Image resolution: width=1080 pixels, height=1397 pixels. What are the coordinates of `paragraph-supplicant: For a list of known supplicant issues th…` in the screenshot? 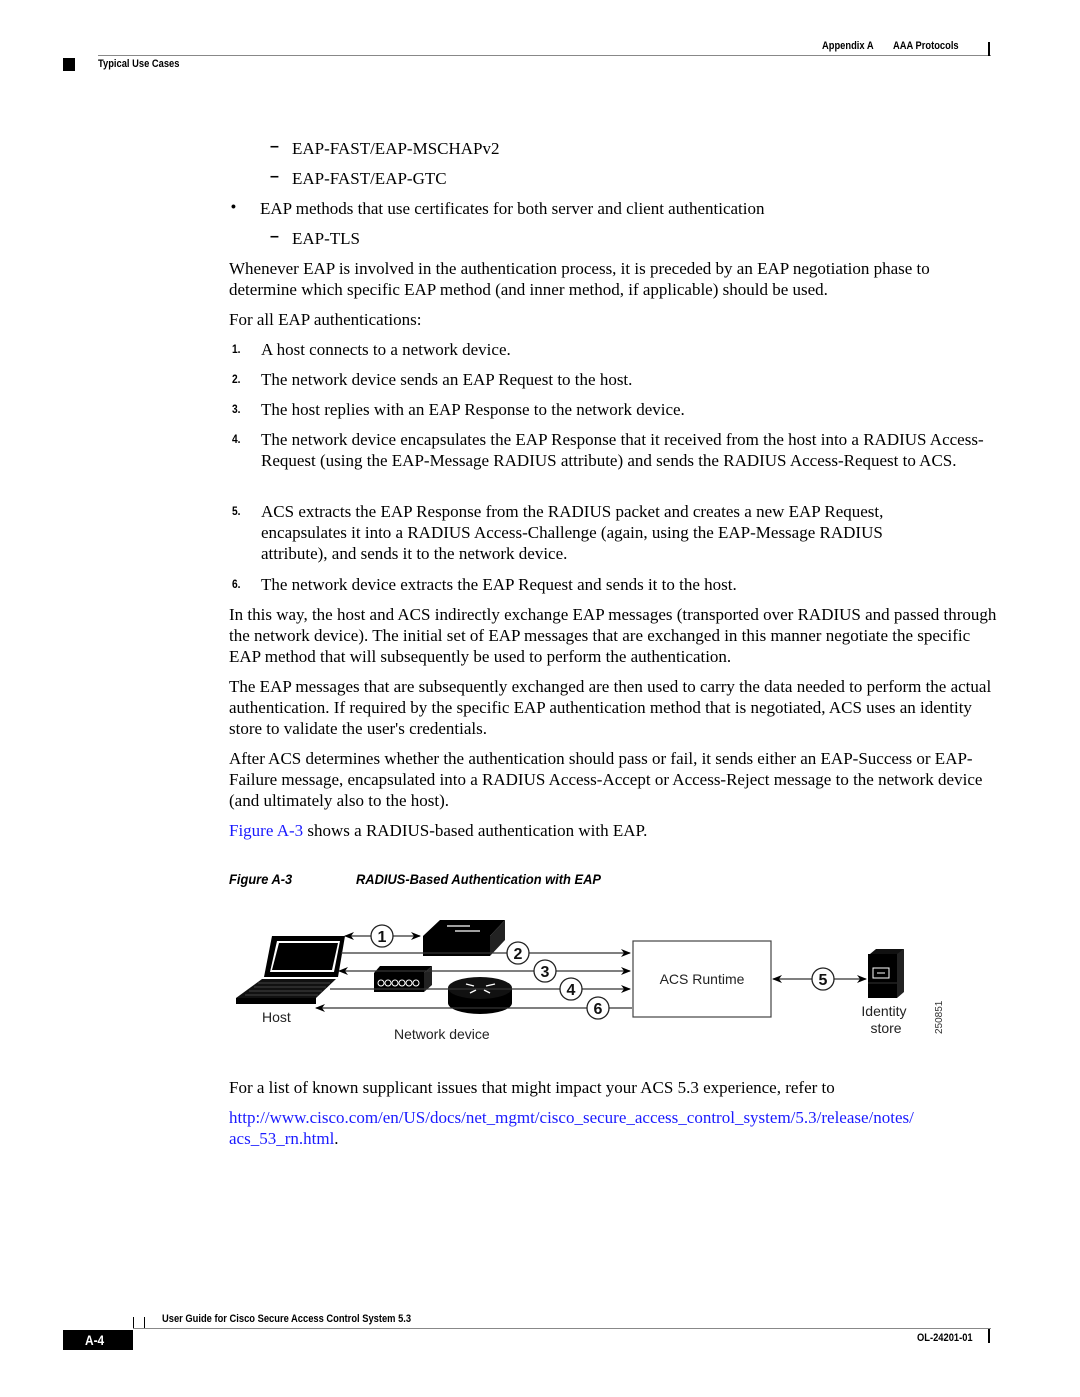 It's located at (532, 1087).